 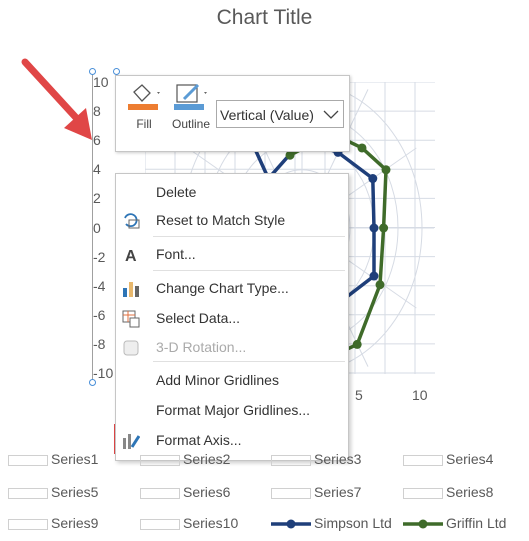 What do you see at coordinates (217, 380) in the screenshot?
I see `menu-item-label: Add Minor Gridlines` at bounding box center [217, 380].